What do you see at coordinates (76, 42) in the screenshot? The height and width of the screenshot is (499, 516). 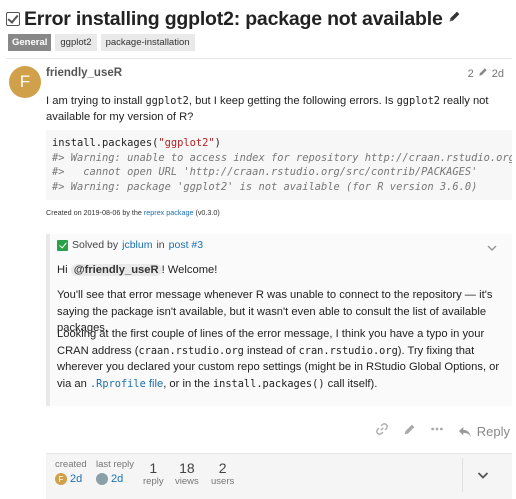 I see `tag-ggplot2: ggplot2` at bounding box center [76, 42].